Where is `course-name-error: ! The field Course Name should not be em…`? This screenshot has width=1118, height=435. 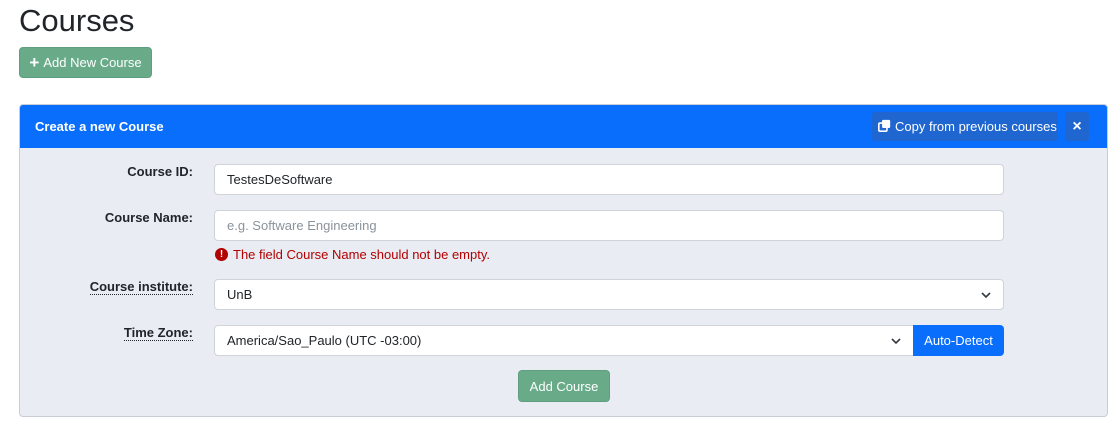
course-name-error: ! The field Course Name should not be em… is located at coordinates (352, 254).